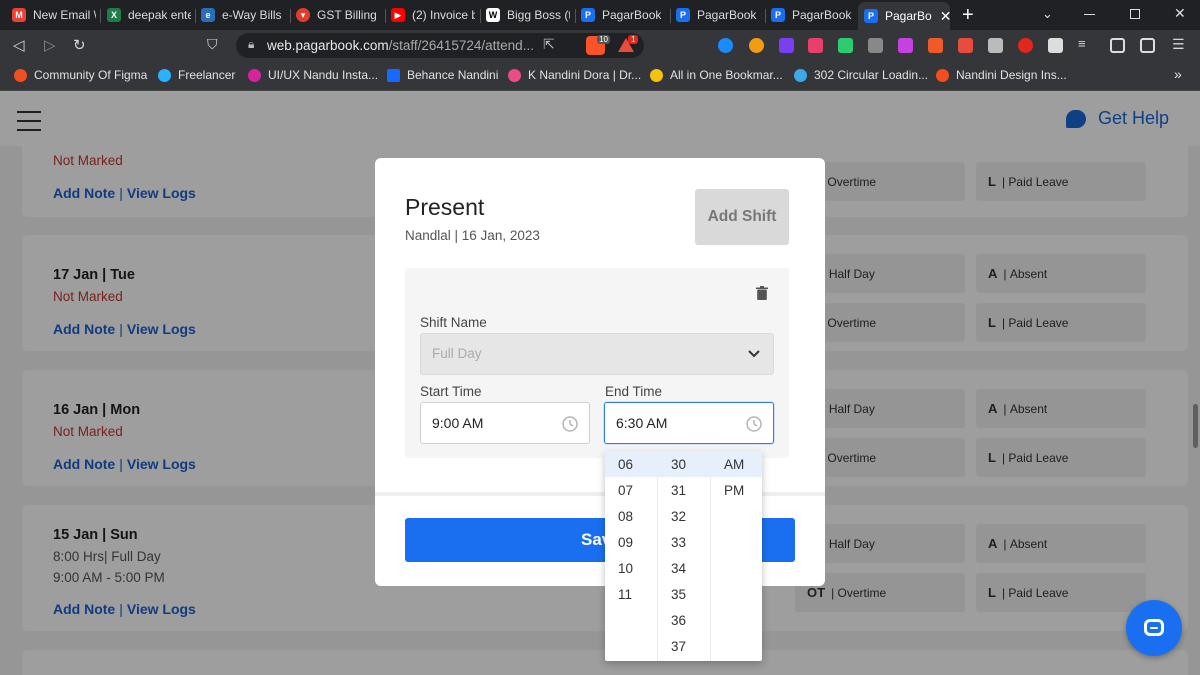 The height and width of the screenshot is (675, 1200). What do you see at coordinates (505, 423) in the screenshot?
I see `start-time-input: 9:00 AM` at bounding box center [505, 423].